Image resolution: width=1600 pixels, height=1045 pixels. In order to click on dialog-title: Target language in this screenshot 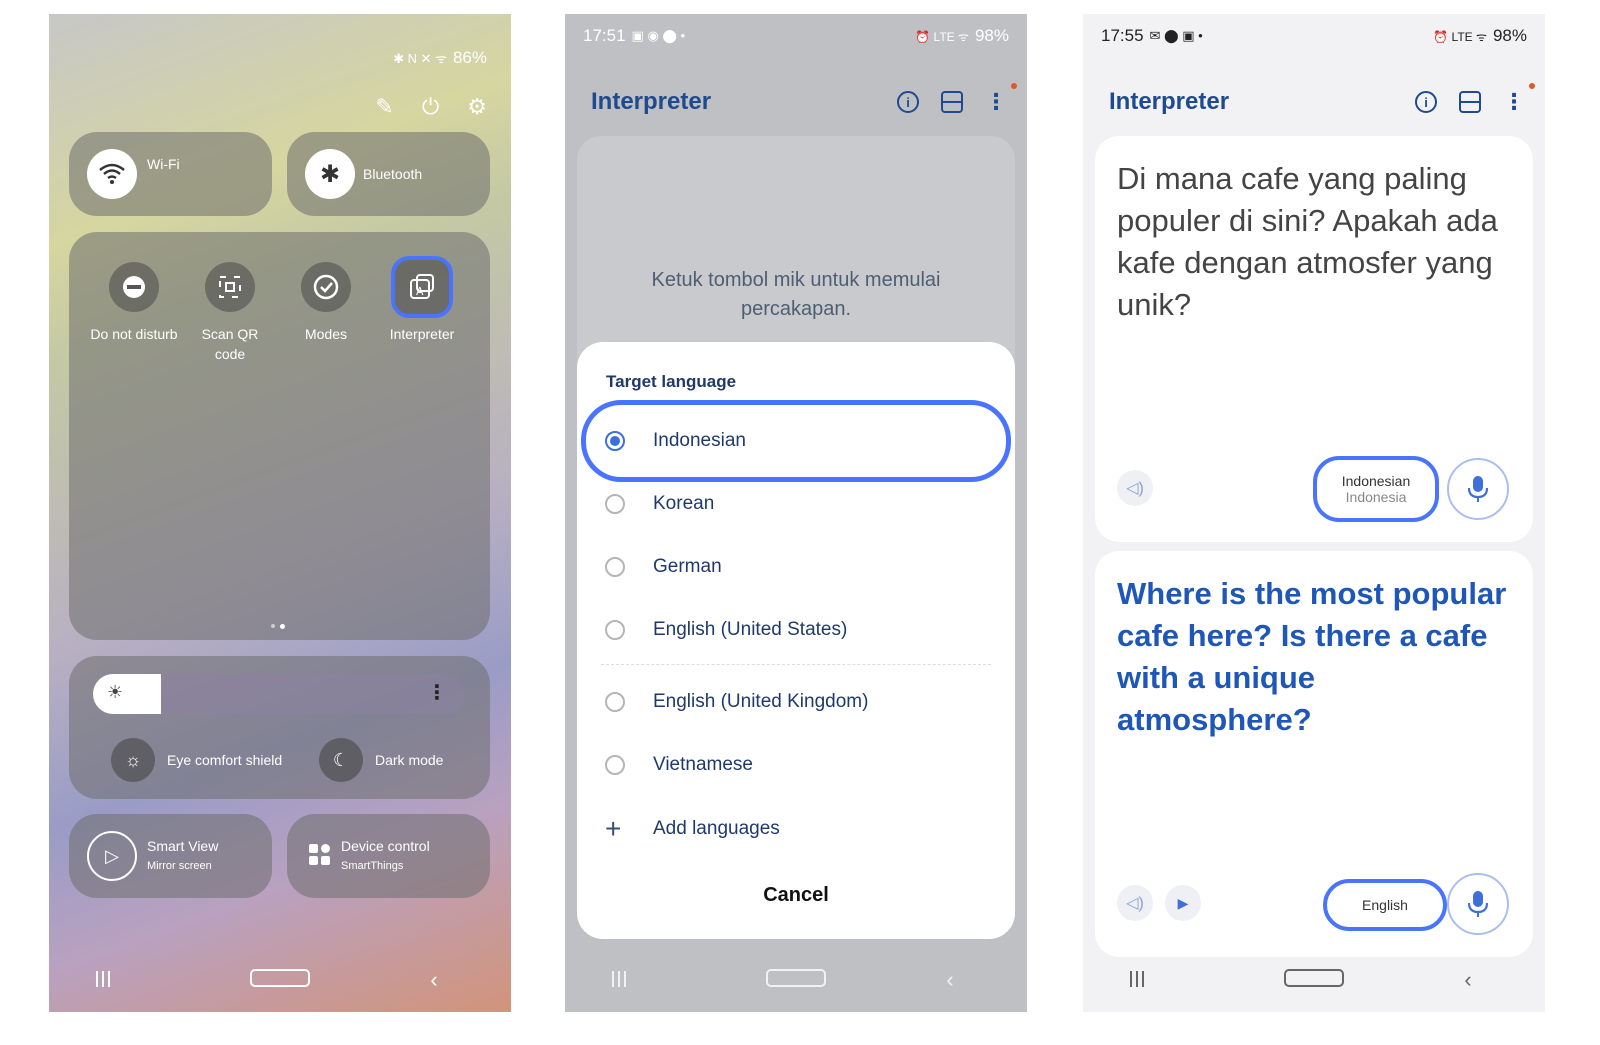, I will do `click(671, 381)`.